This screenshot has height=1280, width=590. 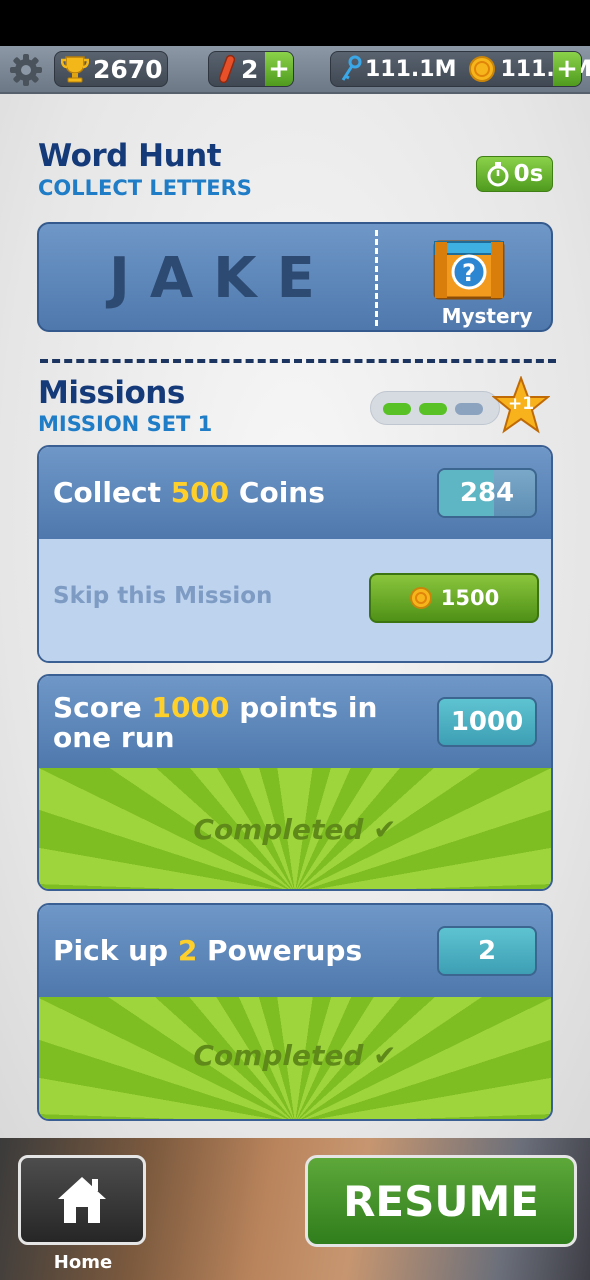 What do you see at coordinates (567, 69) in the screenshot?
I see `add-currency-button: +` at bounding box center [567, 69].